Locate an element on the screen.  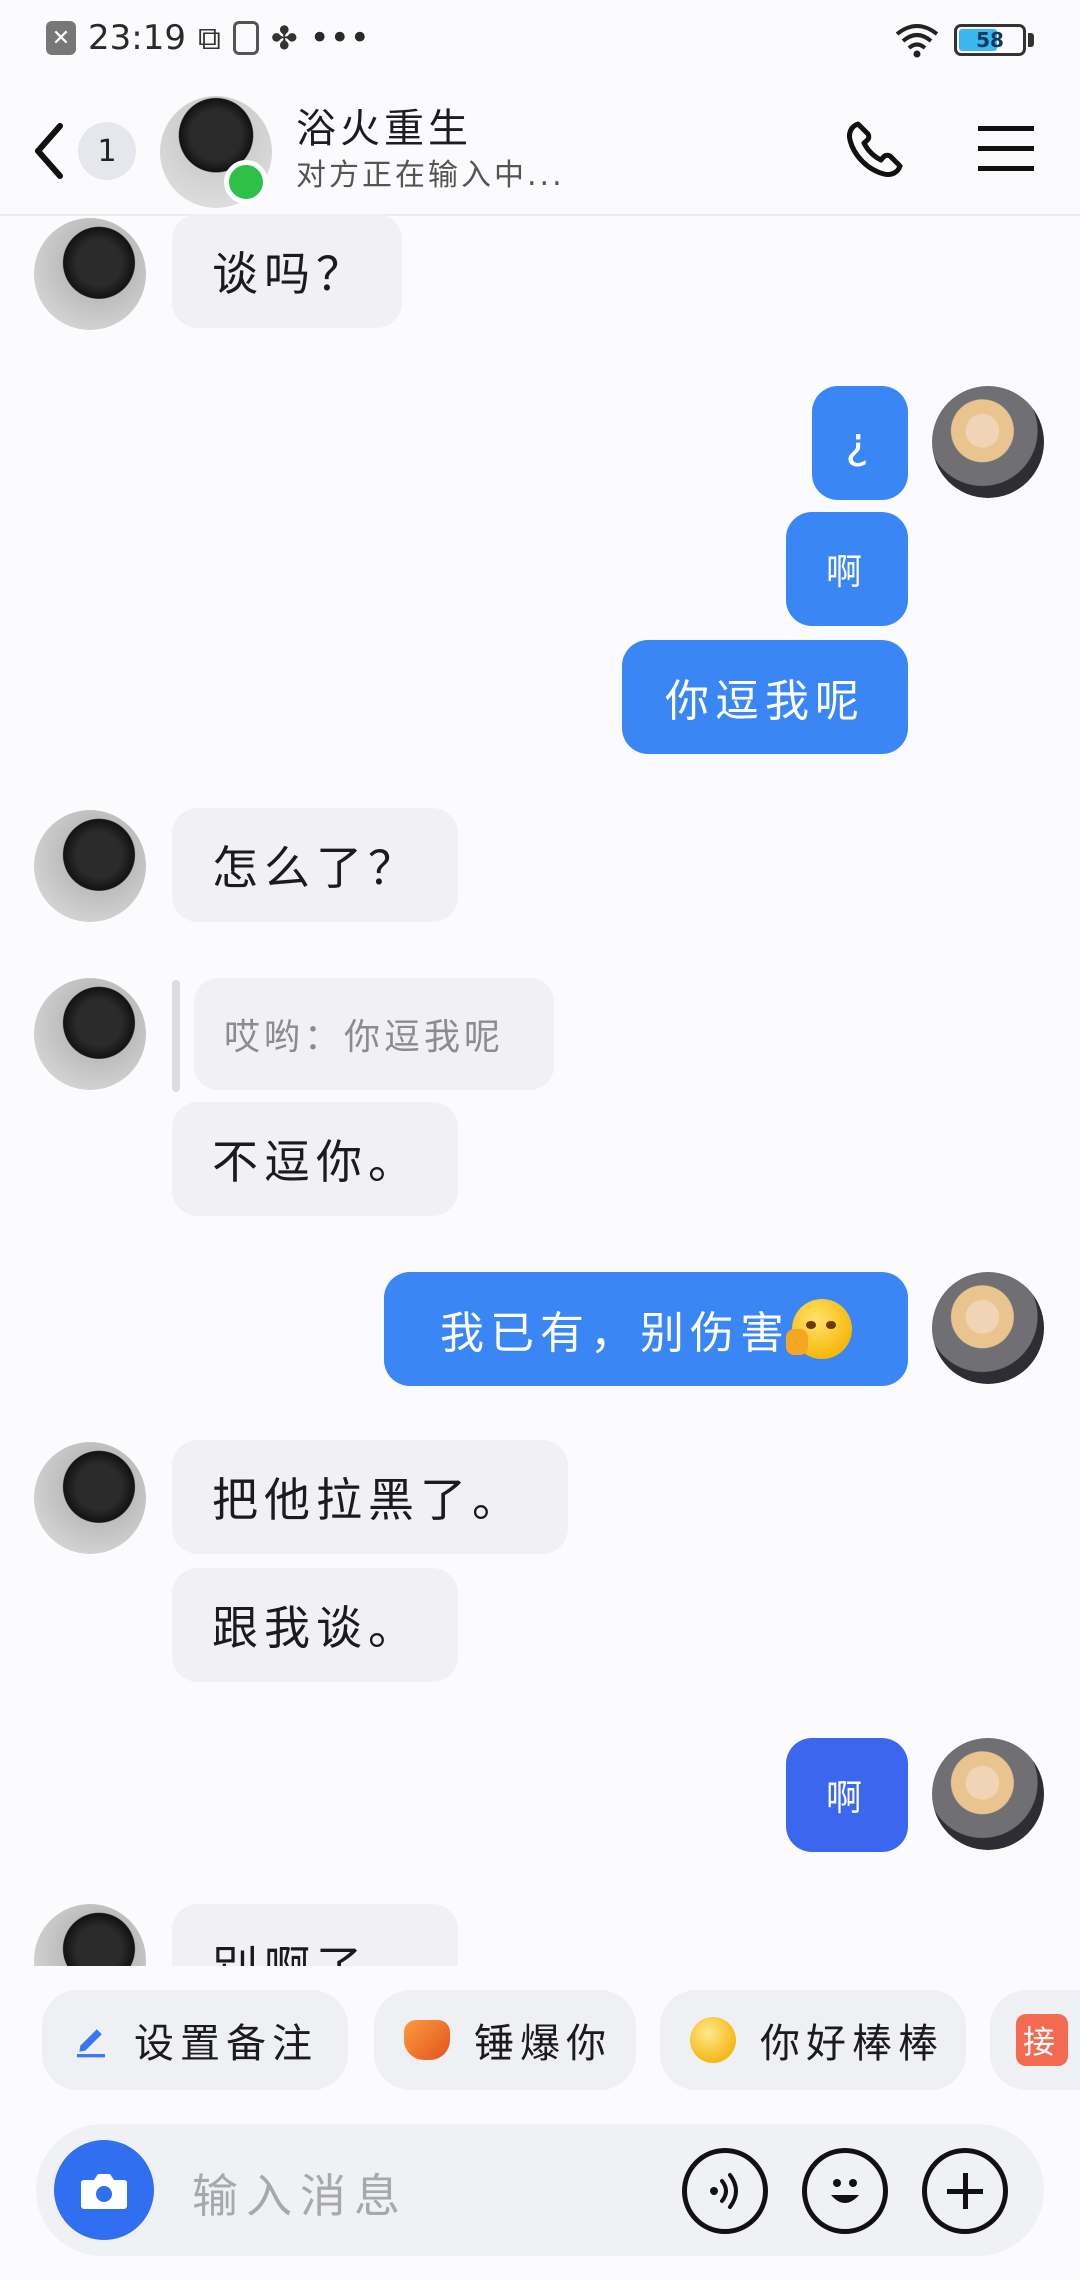
message-input: 输入消息 is located at coordinates (300, 2193).